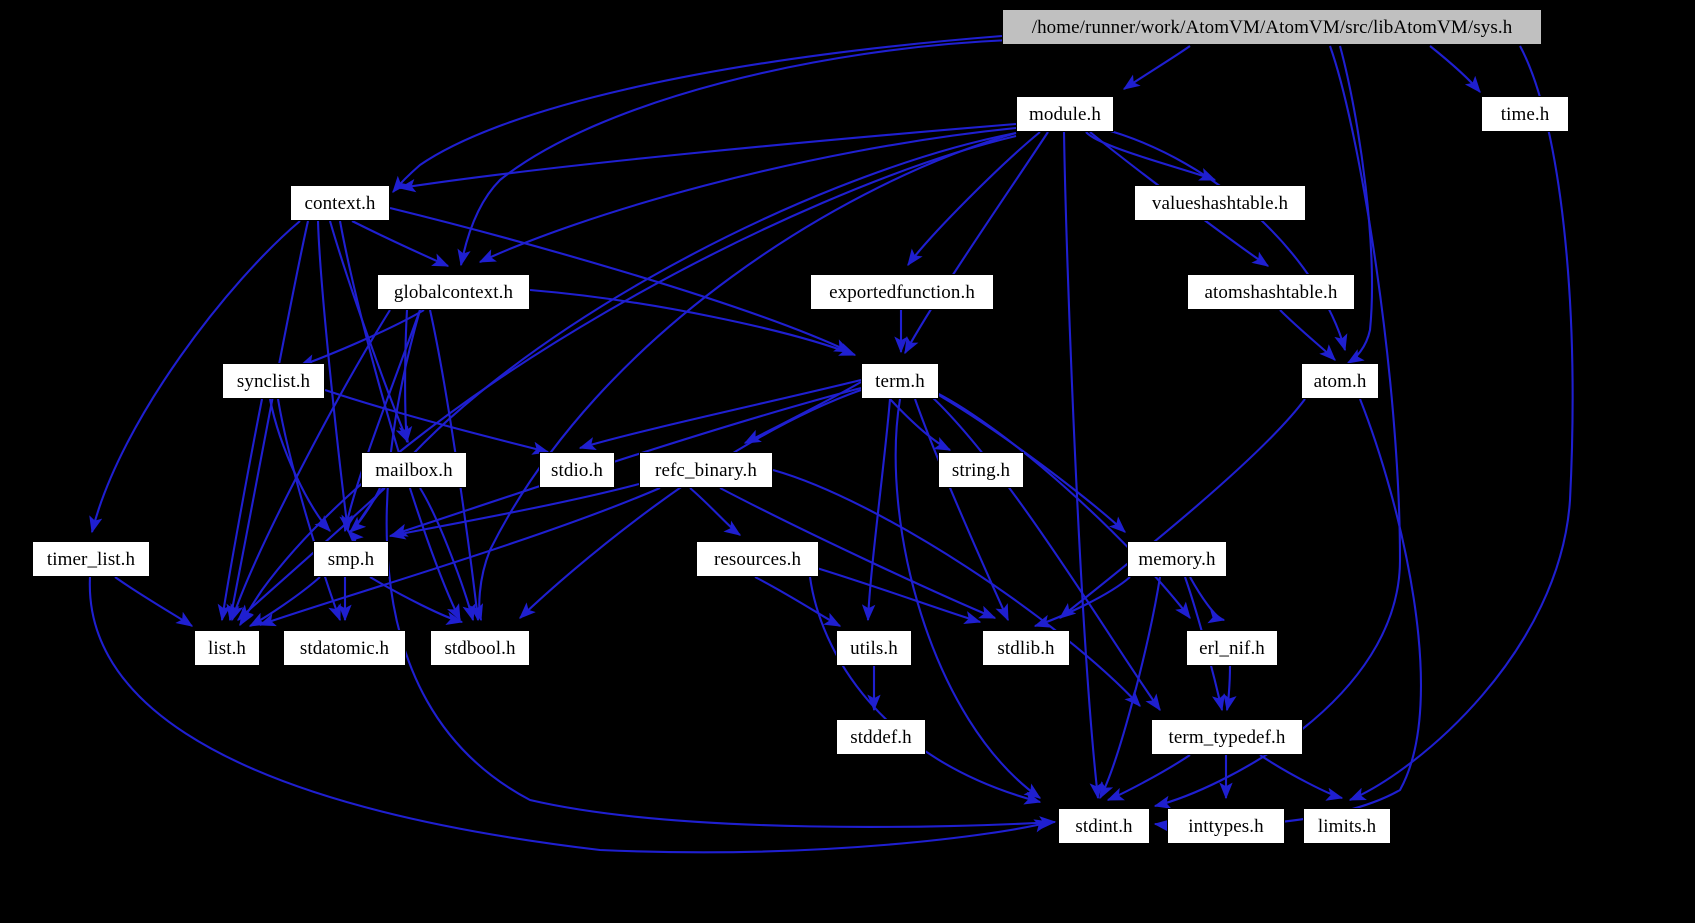  I want to click on graph-node-context: context.h, so click(340, 203).